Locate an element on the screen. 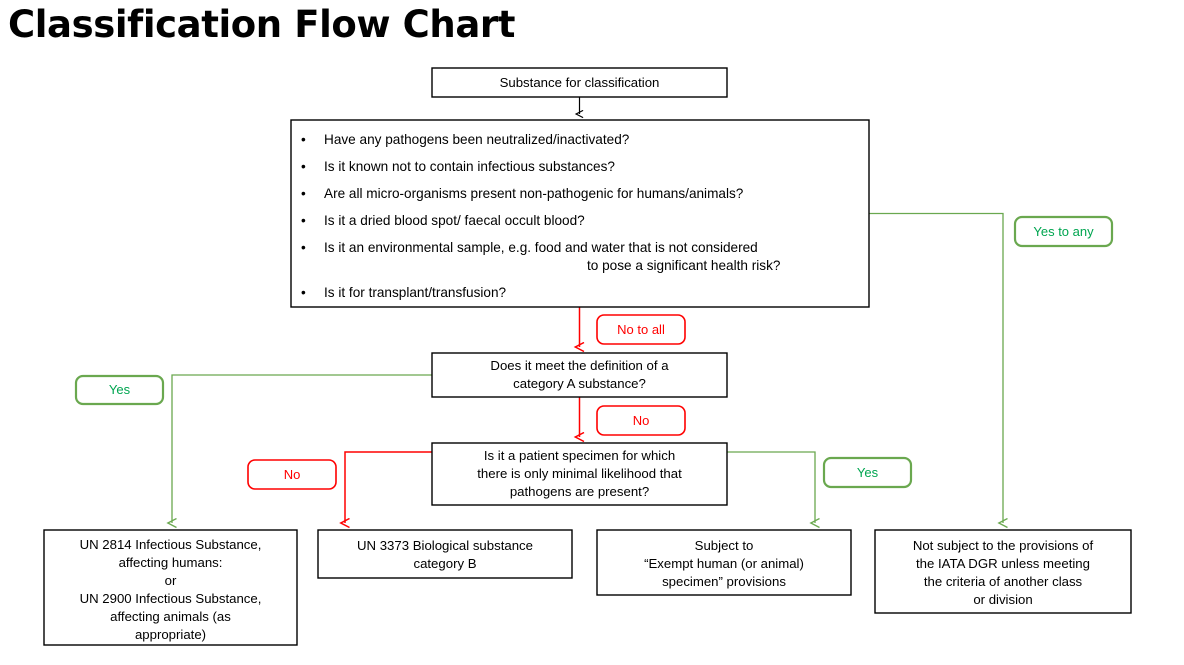 The height and width of the screenshot is (665, 1184). node-label-line: Subject to is located at coordinates (724, 545).